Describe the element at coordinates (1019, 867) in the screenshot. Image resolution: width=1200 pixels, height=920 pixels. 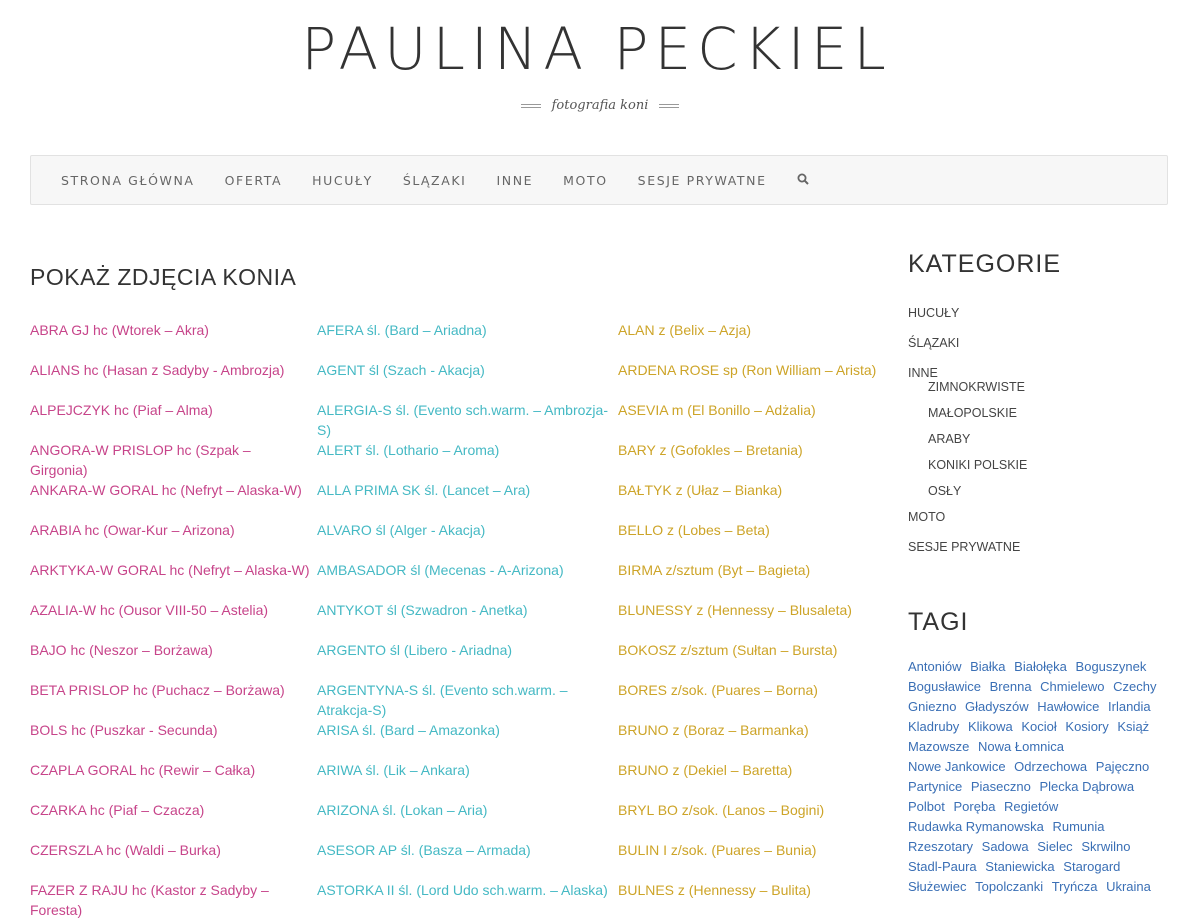
I see `tag-link: Staniewicka` at that location.